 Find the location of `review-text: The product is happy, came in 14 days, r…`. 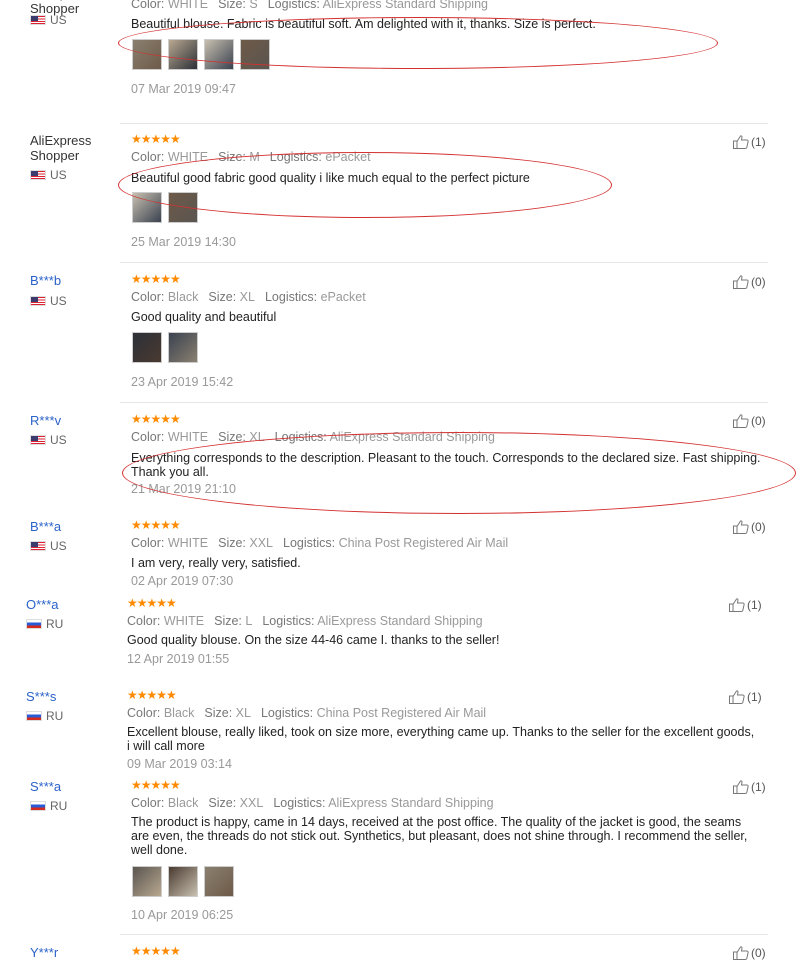

review-text: The product is happy, came in 14 days, r… is located at coordinates (439, 836).